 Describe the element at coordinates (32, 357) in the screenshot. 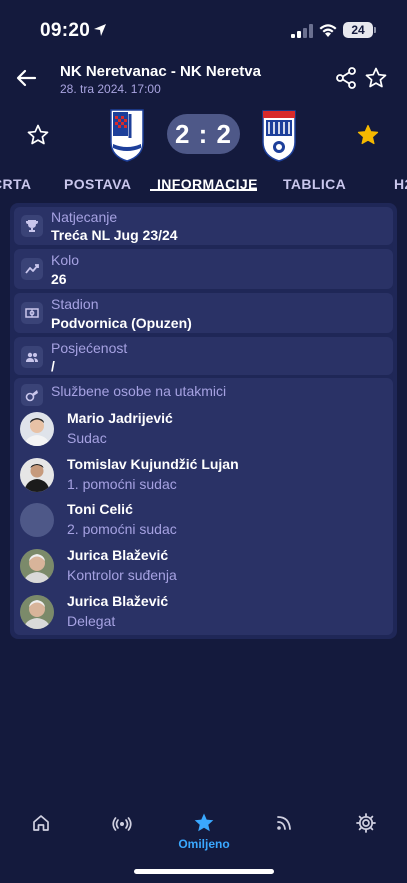

I see `people-icon` at that location.